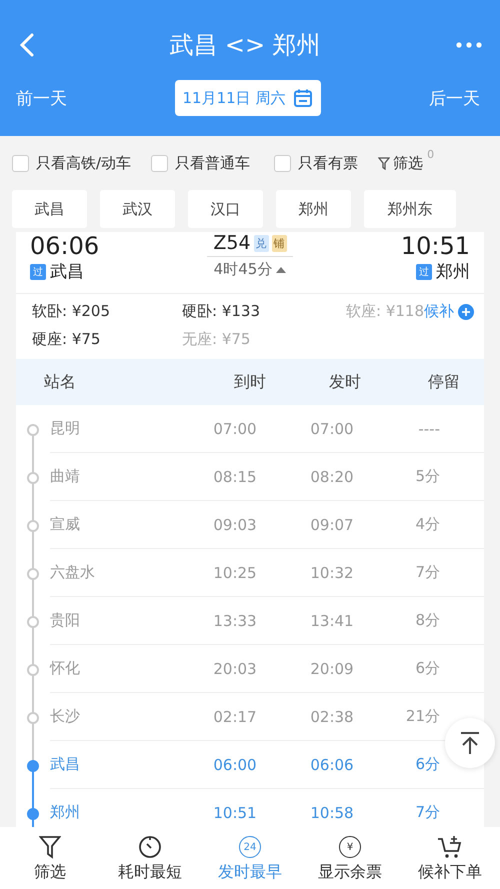  I want to click on station-chip: 汉口, so click(225, 209).